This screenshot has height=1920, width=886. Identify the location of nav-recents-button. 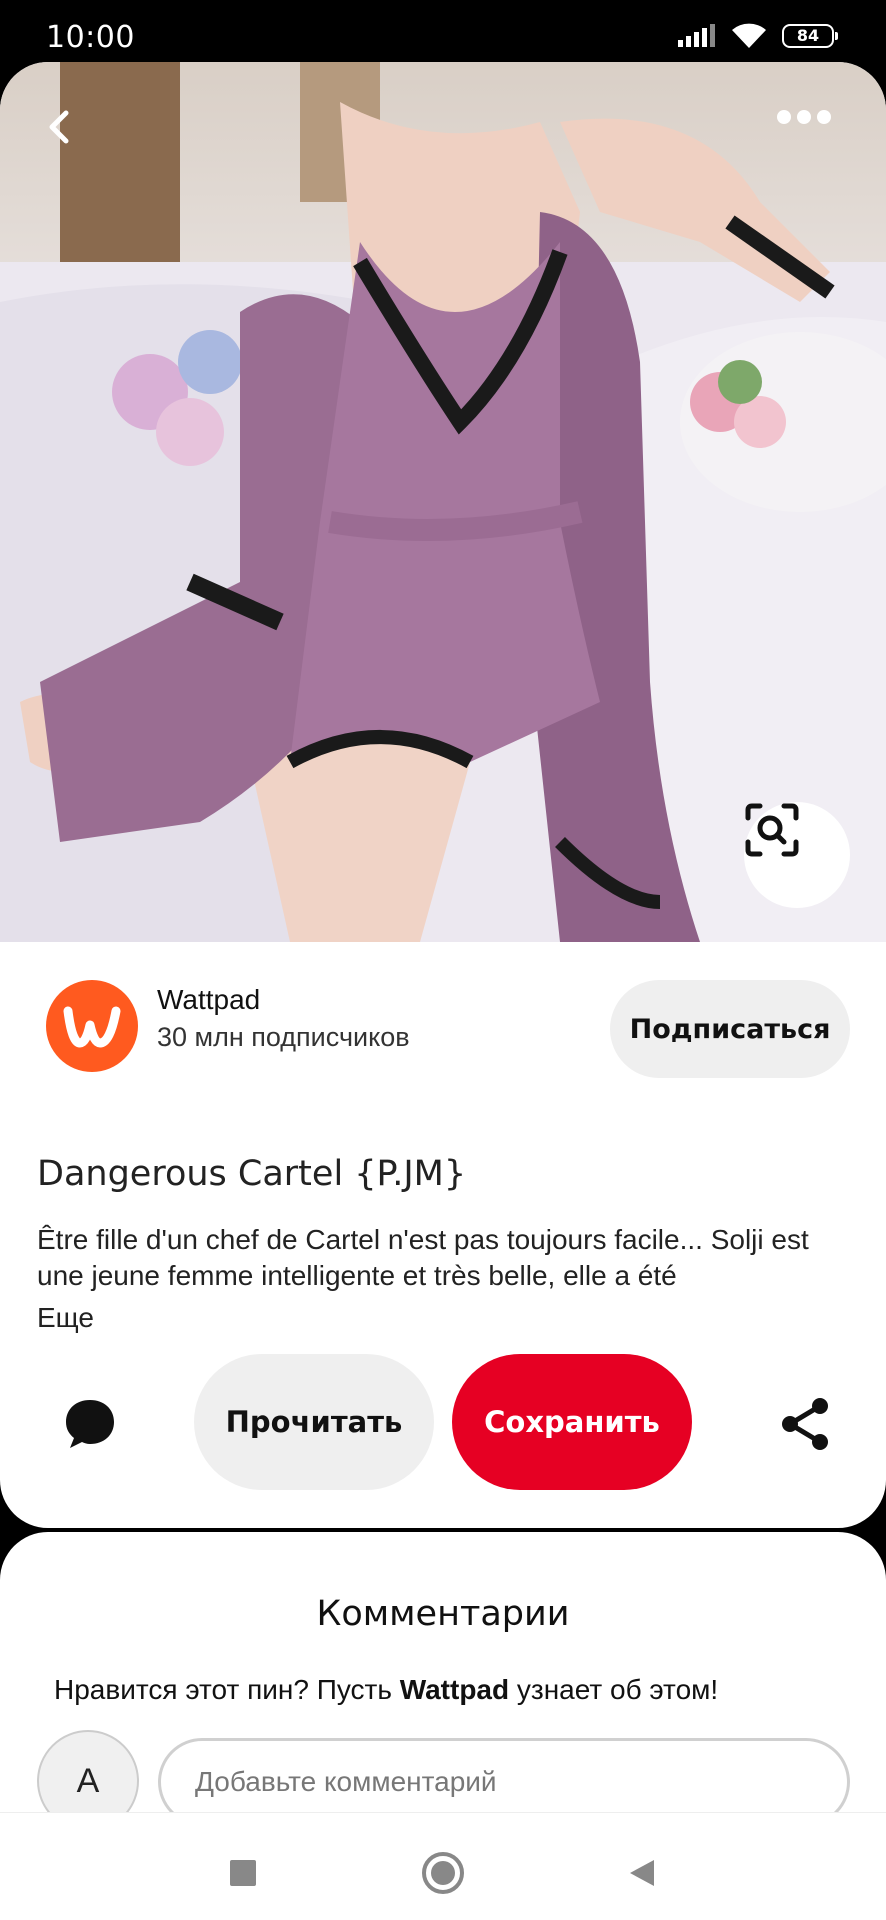
(243, 1873).